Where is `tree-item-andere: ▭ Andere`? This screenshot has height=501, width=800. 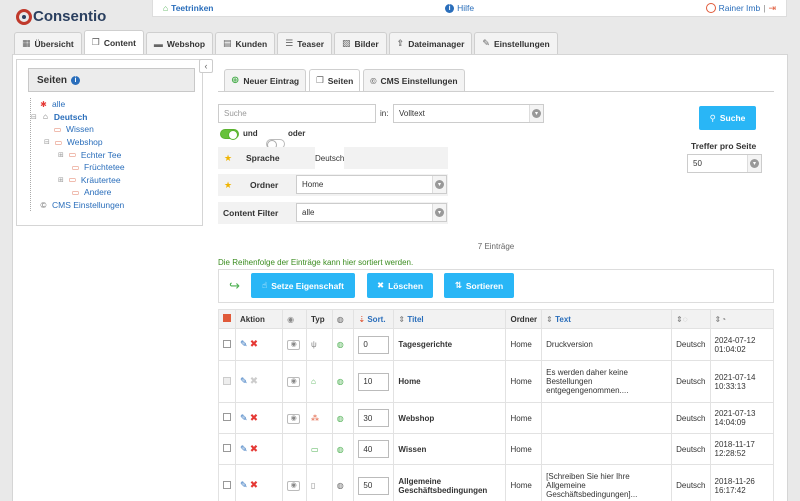 tree-item-andere: ▭ Andere is located at coordinates (110, 192).